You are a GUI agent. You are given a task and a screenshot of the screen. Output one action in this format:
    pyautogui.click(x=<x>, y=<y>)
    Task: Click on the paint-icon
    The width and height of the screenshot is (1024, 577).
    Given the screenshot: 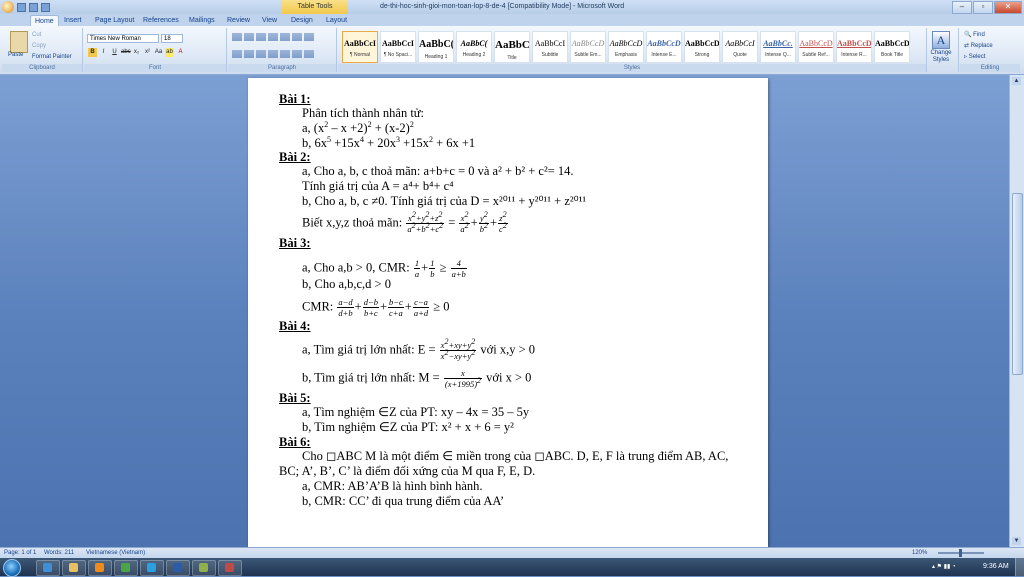 What is the action you would take?
    pyautogui.click(x=204, y=568)
    